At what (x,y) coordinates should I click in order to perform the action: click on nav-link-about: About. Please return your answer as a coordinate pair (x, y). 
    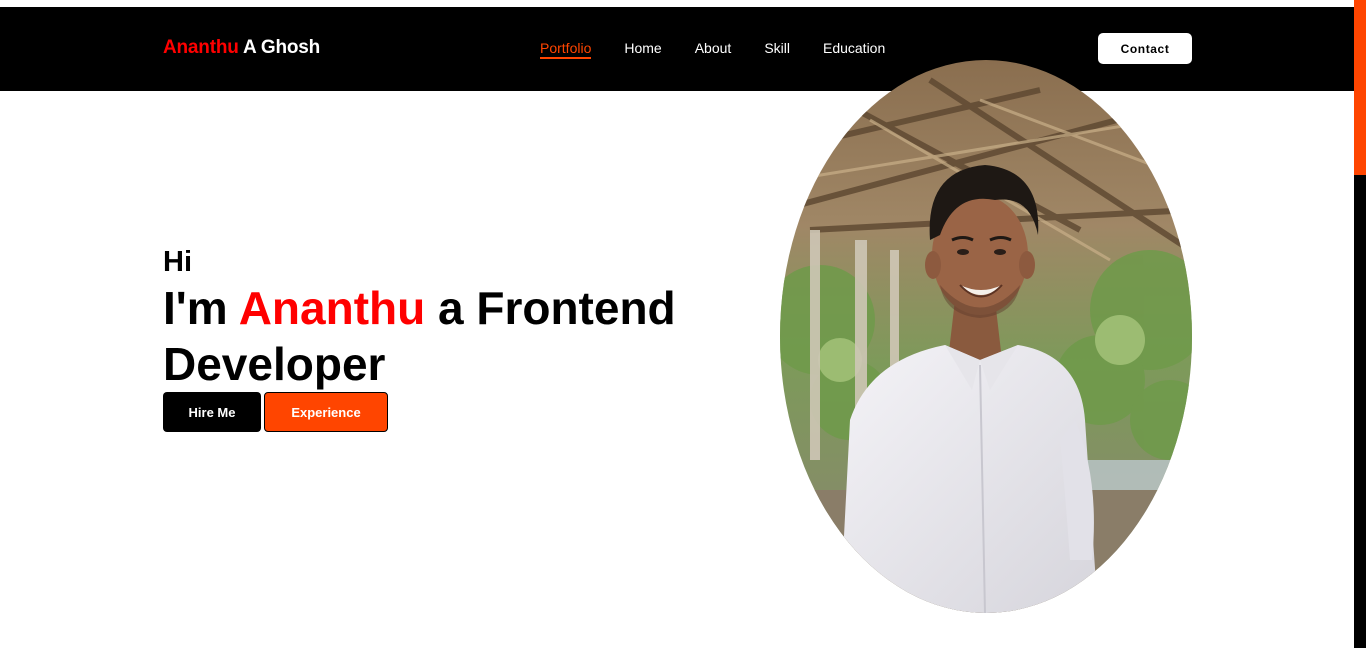
    Looking at the image, I should click on (713, 49).